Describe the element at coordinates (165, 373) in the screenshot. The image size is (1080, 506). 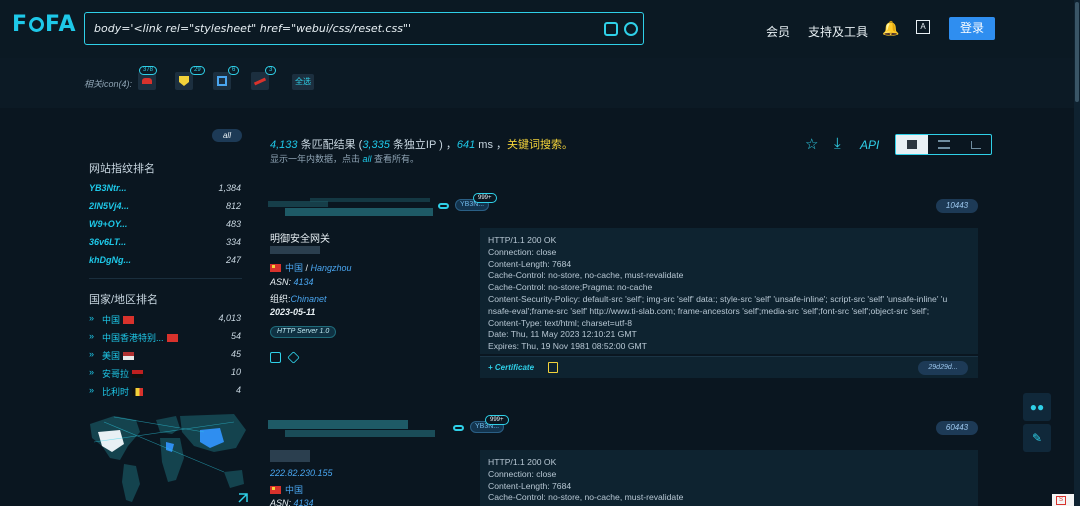
I see `country-item-angola: » 安哥拉 10` at that location.